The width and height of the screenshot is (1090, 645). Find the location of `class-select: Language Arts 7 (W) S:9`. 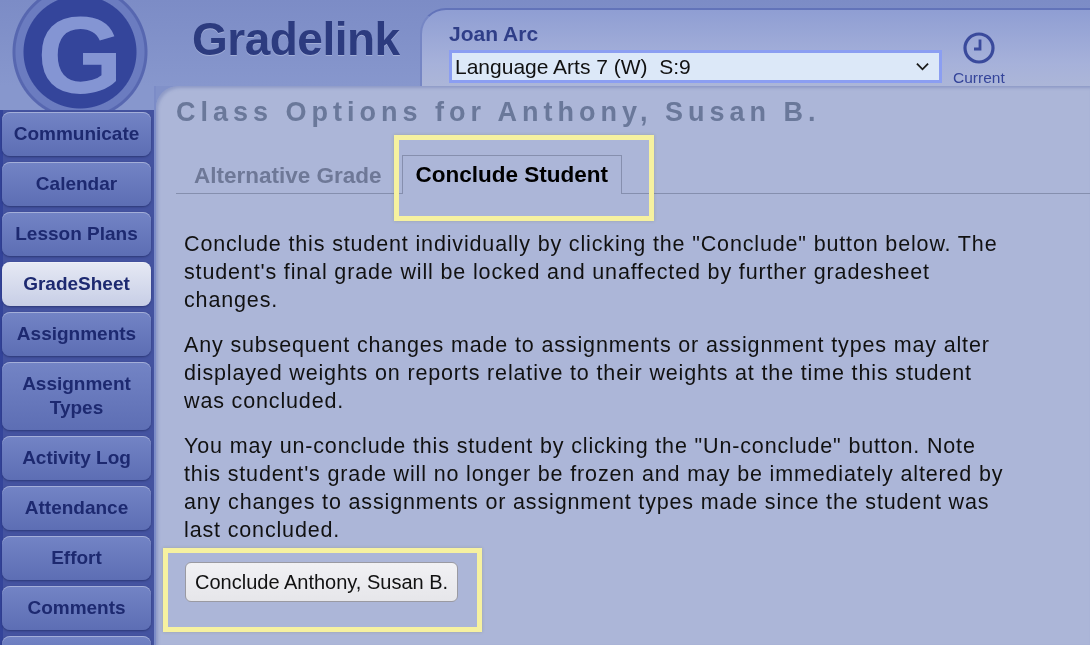

class-select: Language Arts 7 (W) S:9 is located at coordinates (695, 66).